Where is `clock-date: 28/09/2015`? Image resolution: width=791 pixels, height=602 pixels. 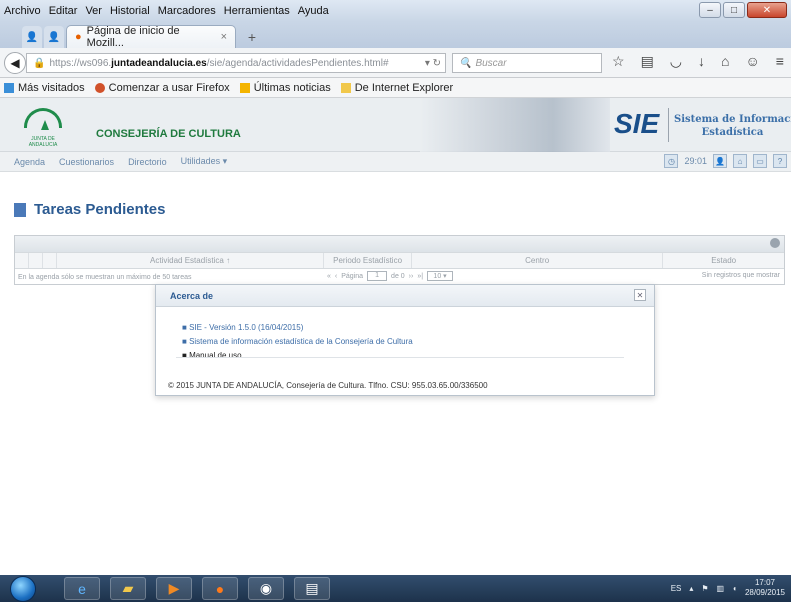 clock-date: 28/09/2015 is located at coordinates (764, 592).